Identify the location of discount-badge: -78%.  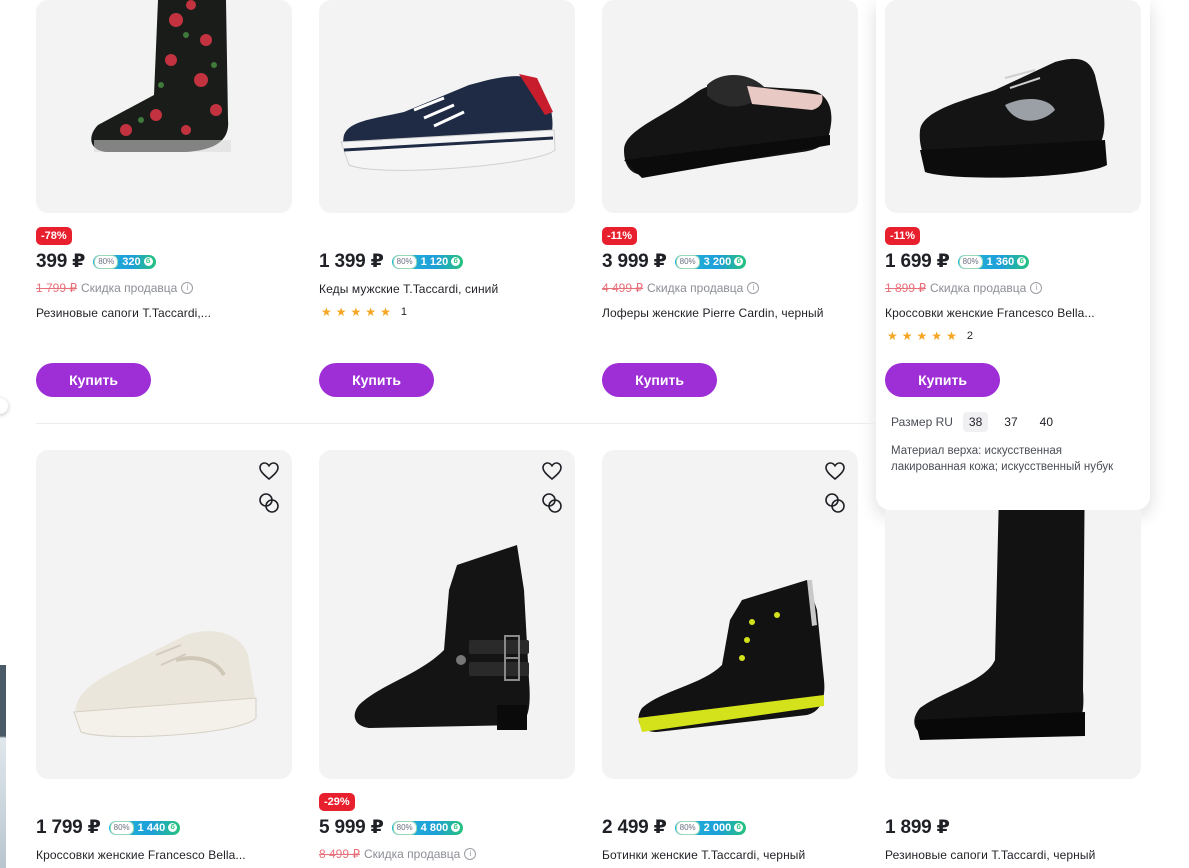
(54, 236).